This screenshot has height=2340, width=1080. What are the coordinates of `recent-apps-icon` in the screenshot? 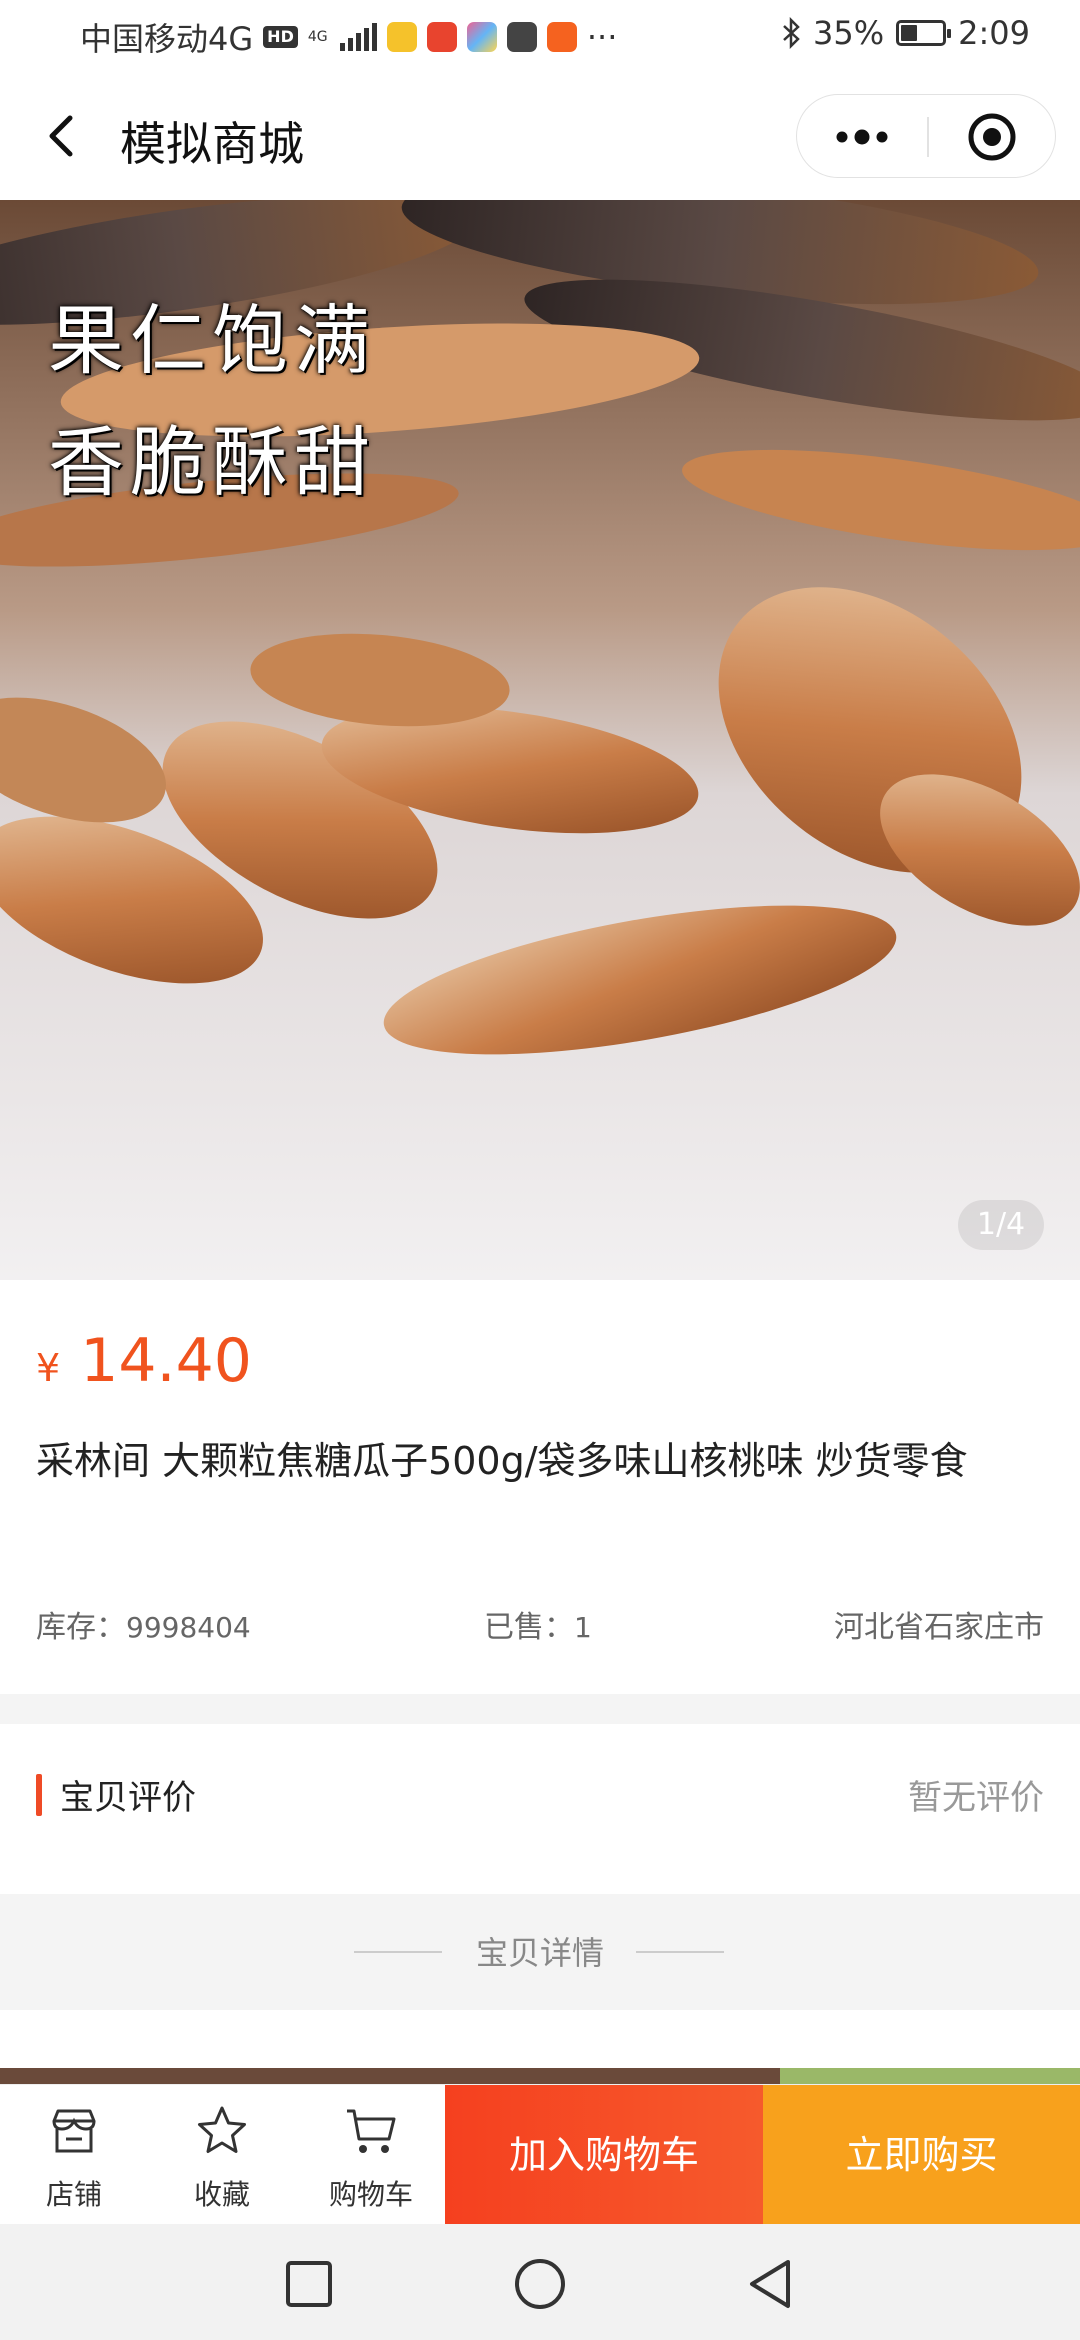 It's located at (309, 2284).